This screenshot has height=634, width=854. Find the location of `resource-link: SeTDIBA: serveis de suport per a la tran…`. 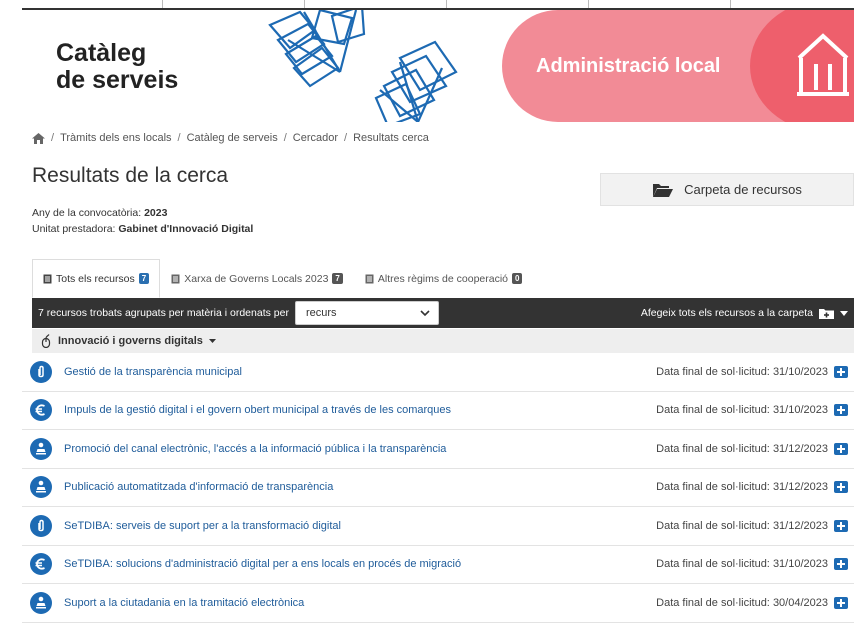

resource-link: SeTDIBA: serveis de suport per a la tran… is located at coordinates (202, 526).